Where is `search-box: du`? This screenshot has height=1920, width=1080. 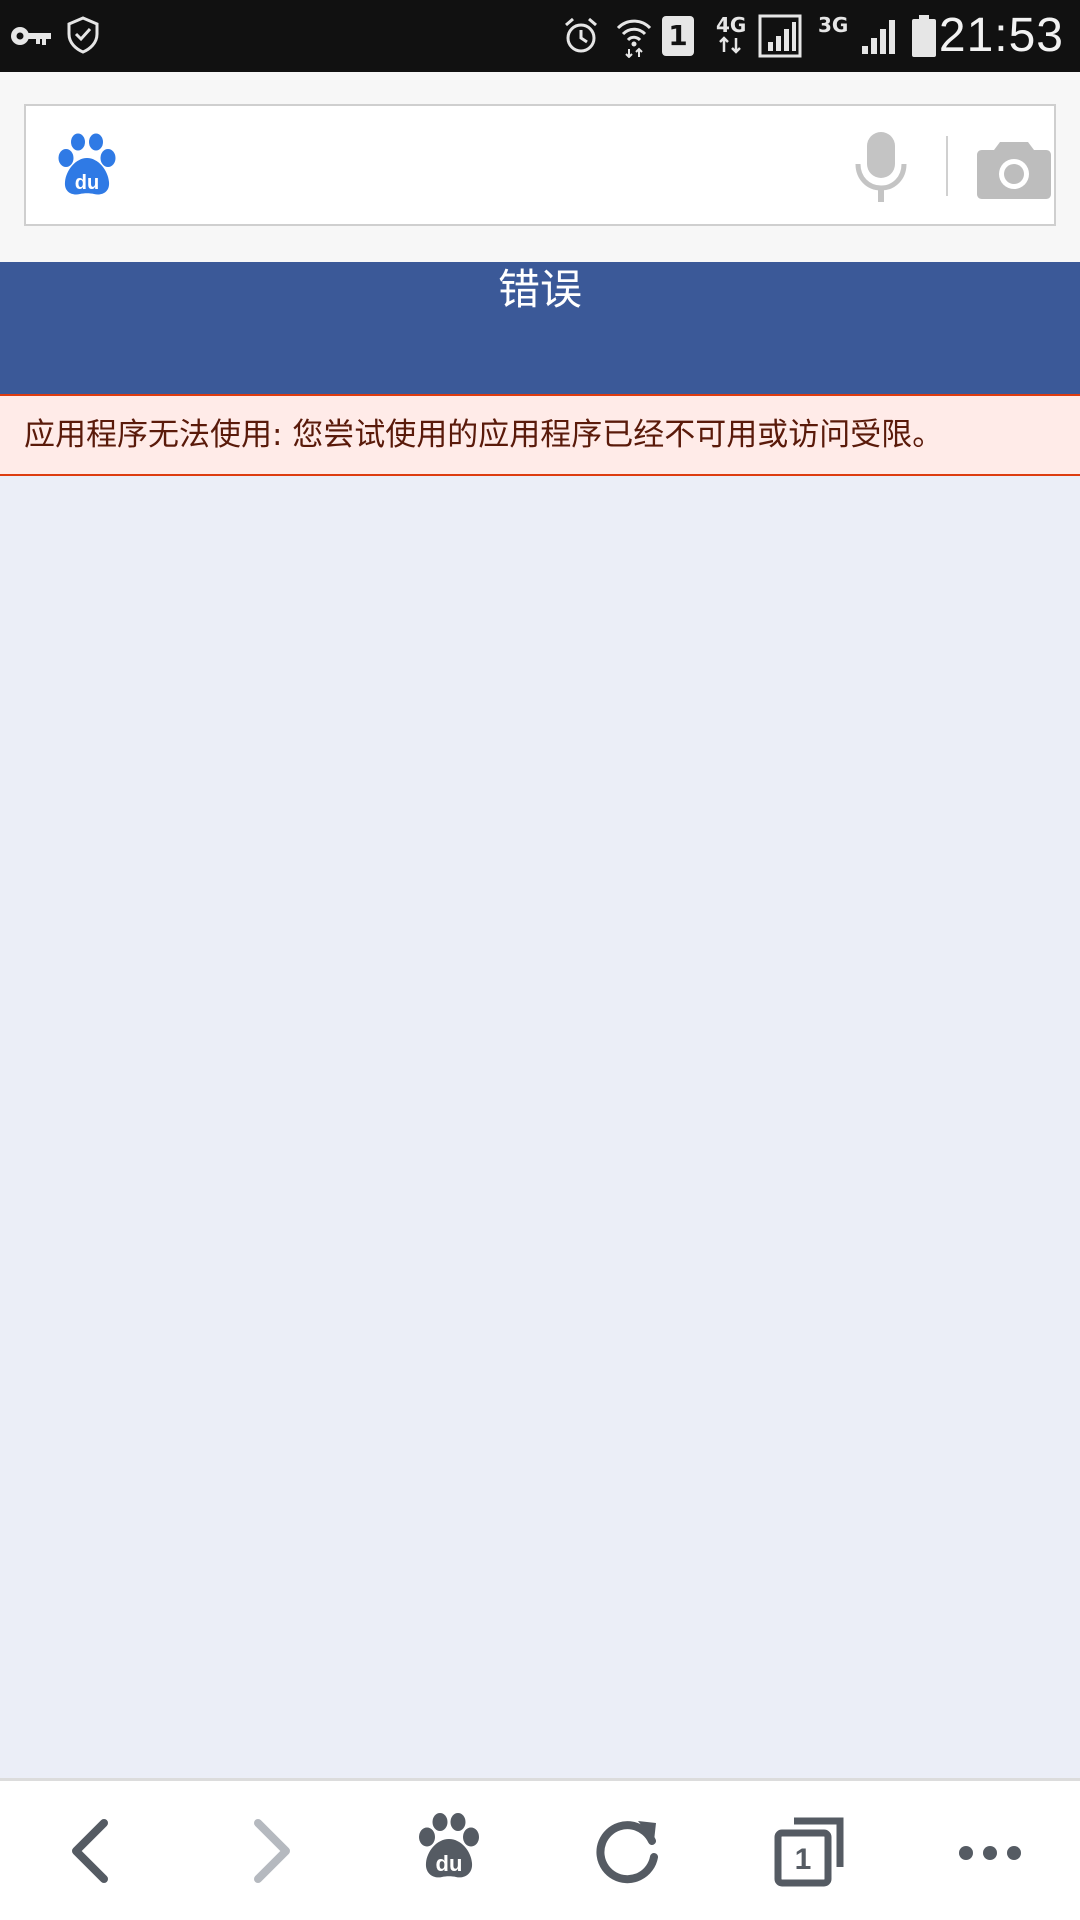
search-box: du is located at coordinates (540, 165).